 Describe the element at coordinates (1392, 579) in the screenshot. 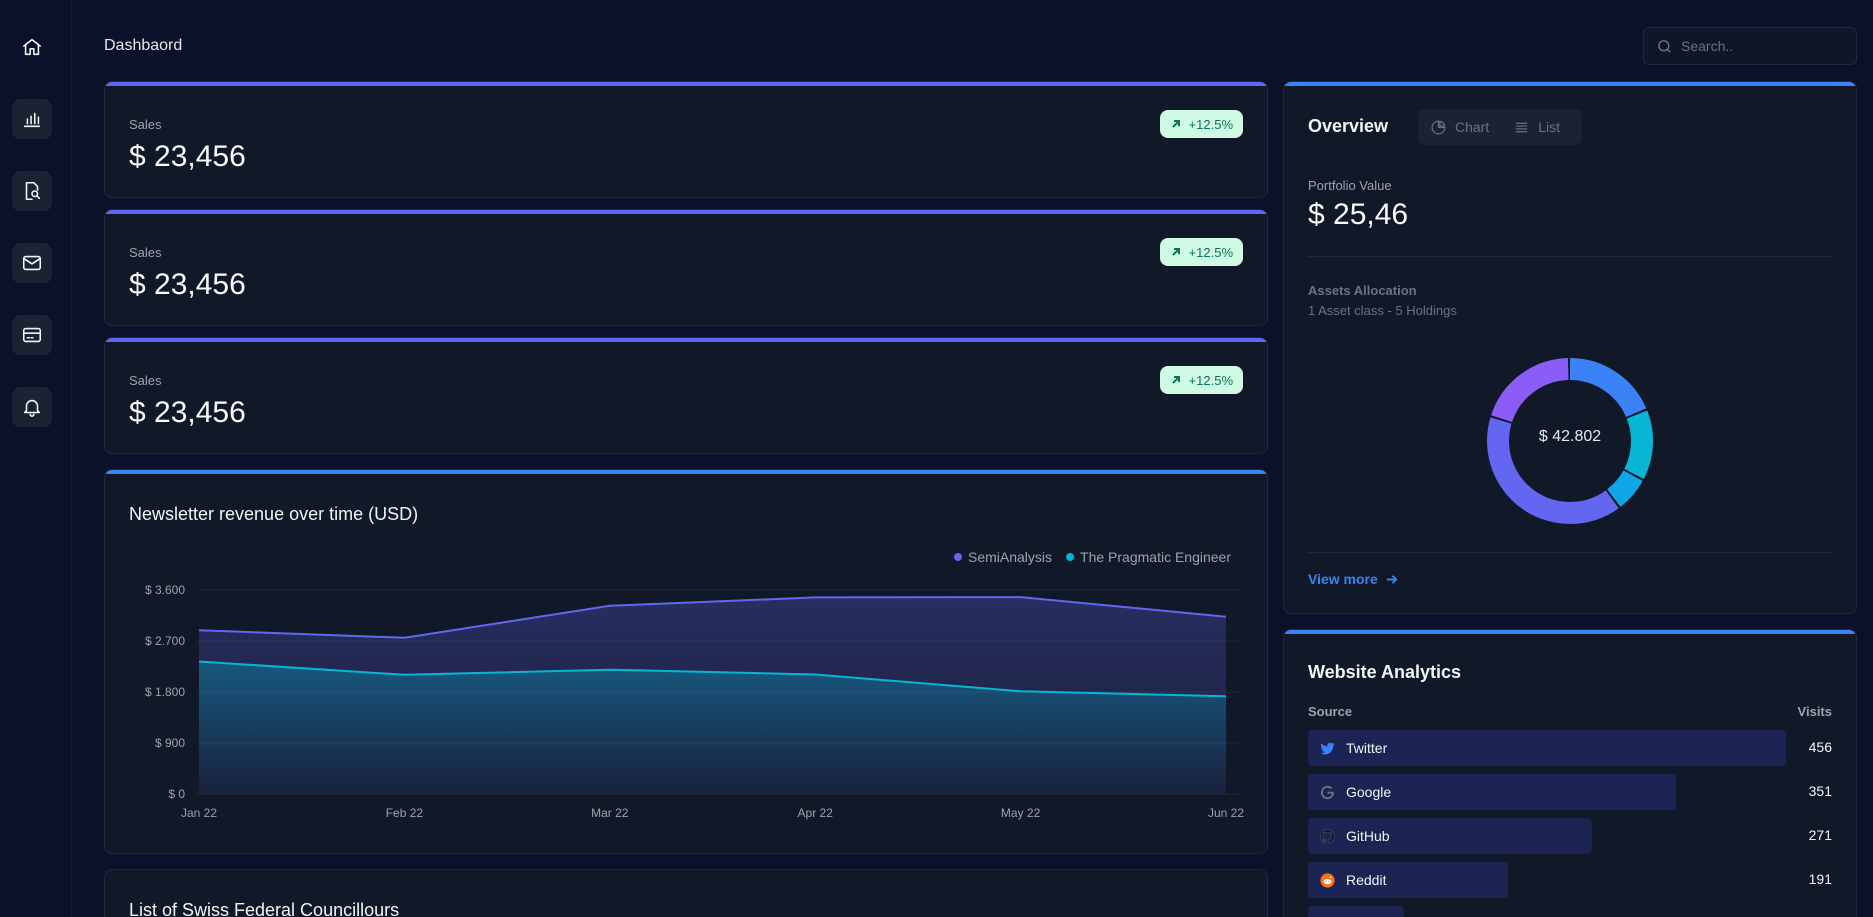

I see `arrow-right-icon` at that location.